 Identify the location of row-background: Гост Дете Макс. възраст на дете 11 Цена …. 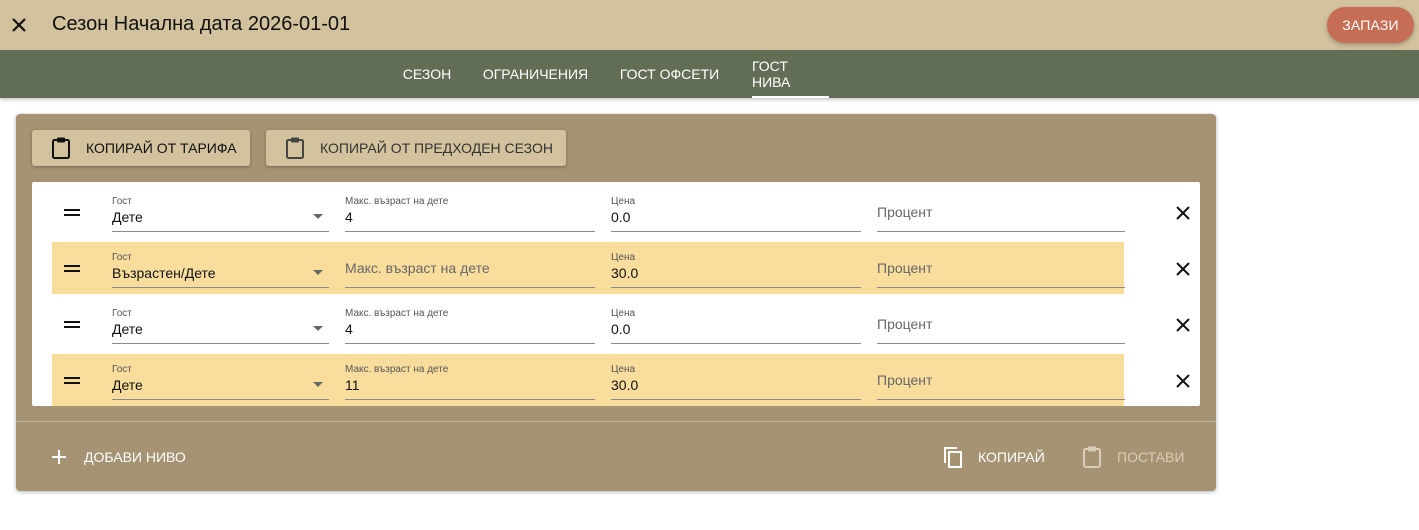
(588, 380).